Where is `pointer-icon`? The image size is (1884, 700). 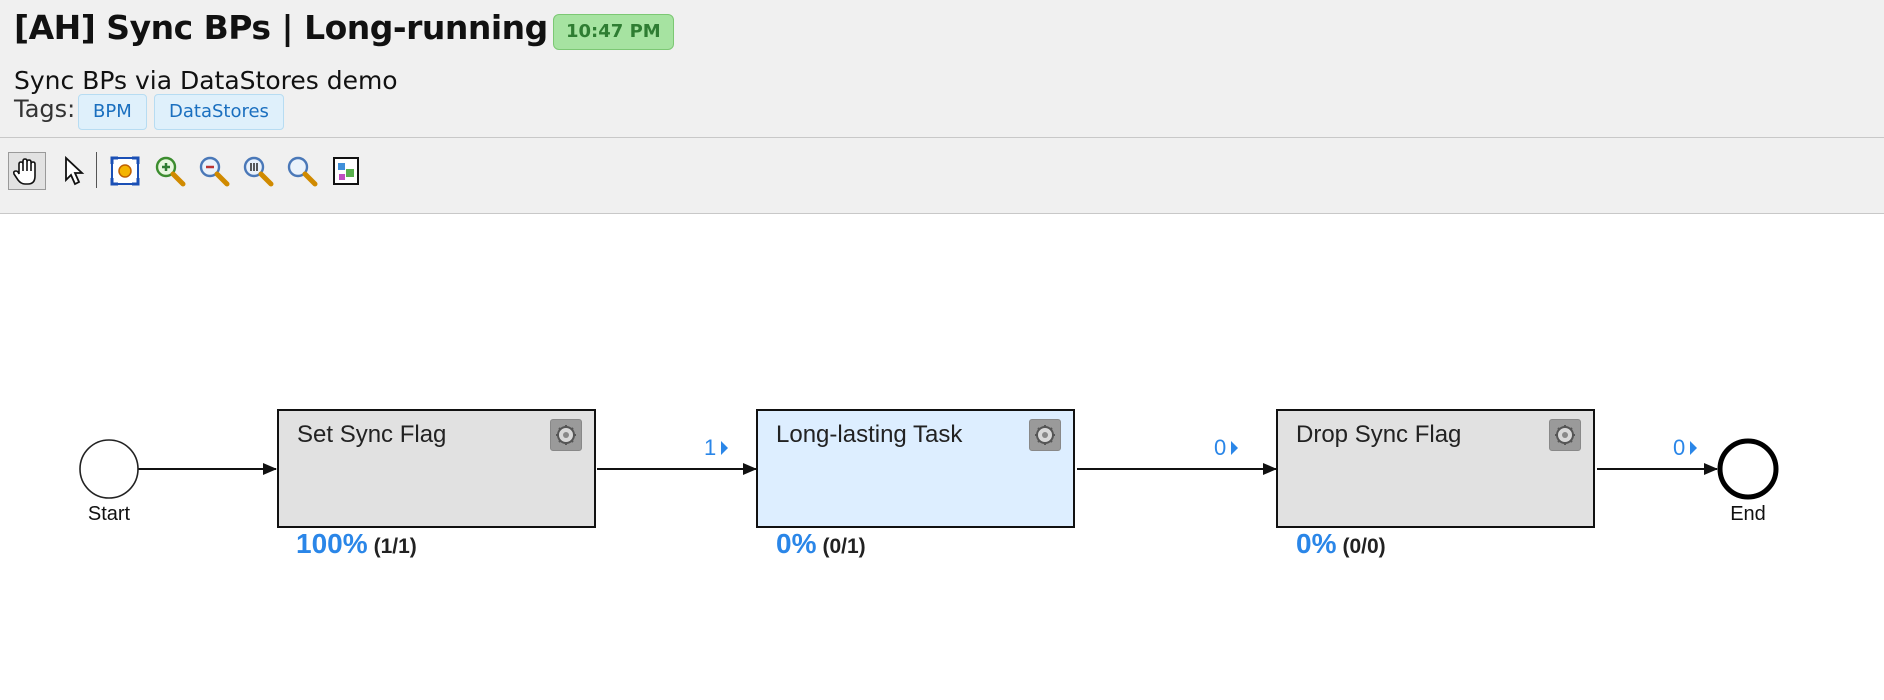
pointer-icon is located at coordinates (73, 171).